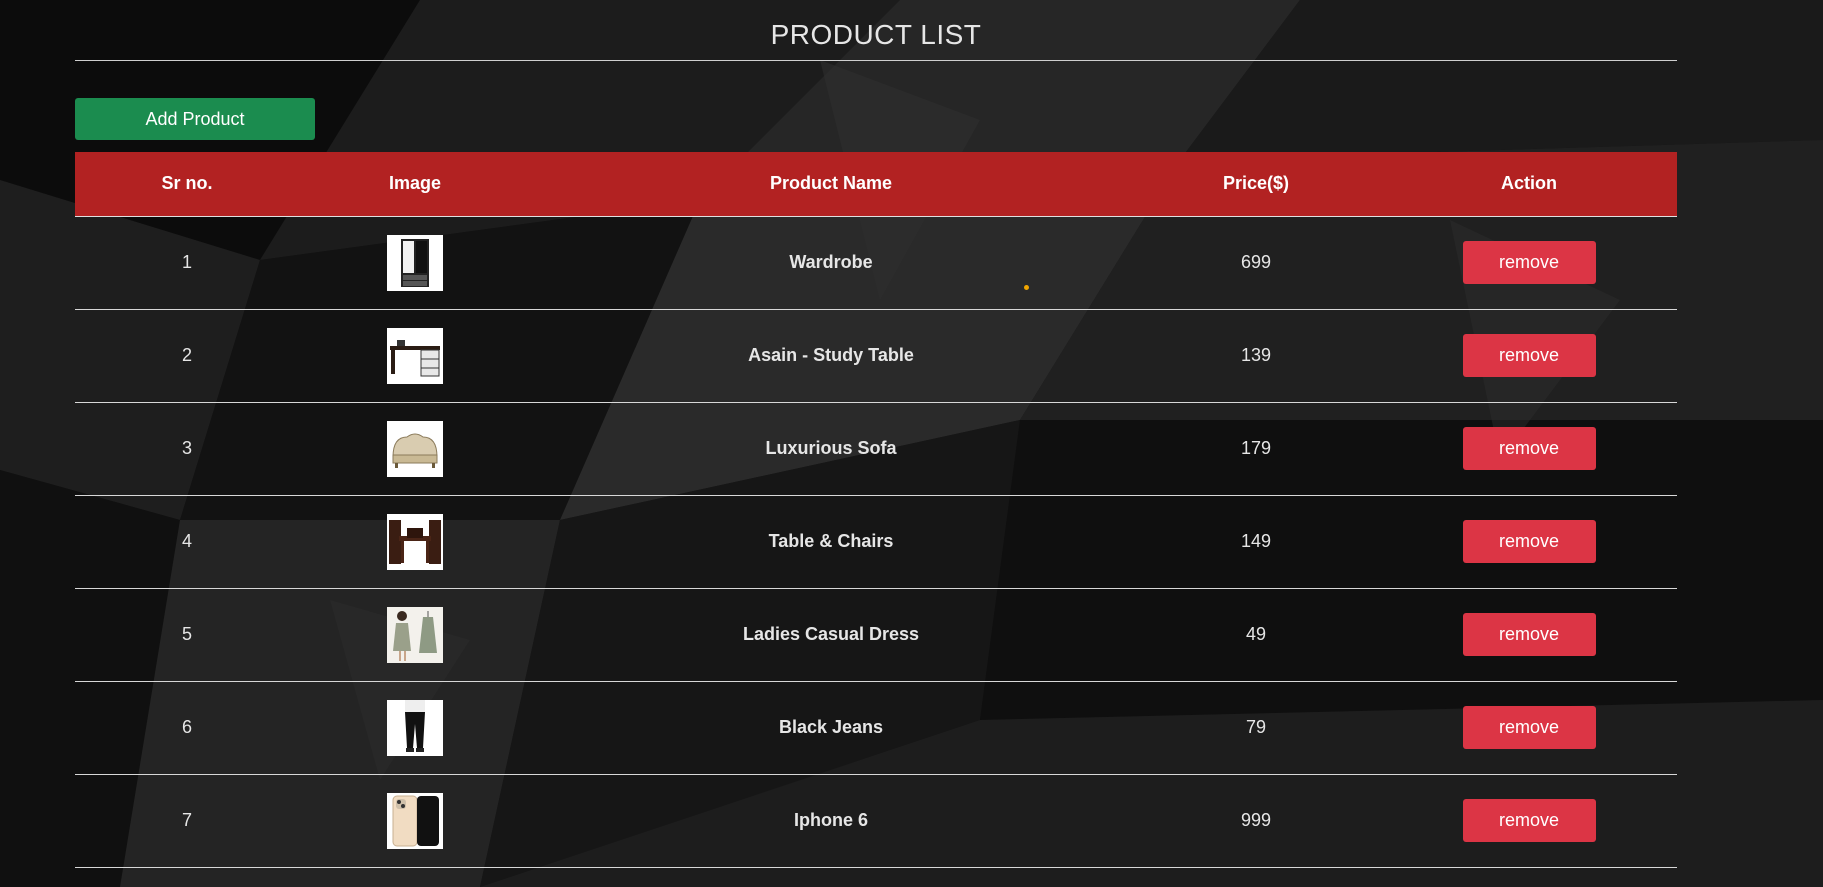 The width and height of the screenshot is (1823, 887). Describe the element at coordinates (831, 821) in the screenshot. I see `cell-product-name: Iphone 6` at that location.